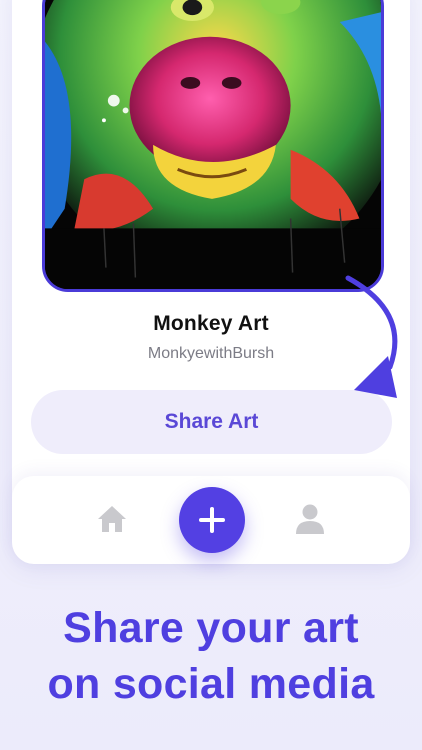 The height and width of the screenshot is (750, 422). I want to click on home-icon, so click(112, 519).